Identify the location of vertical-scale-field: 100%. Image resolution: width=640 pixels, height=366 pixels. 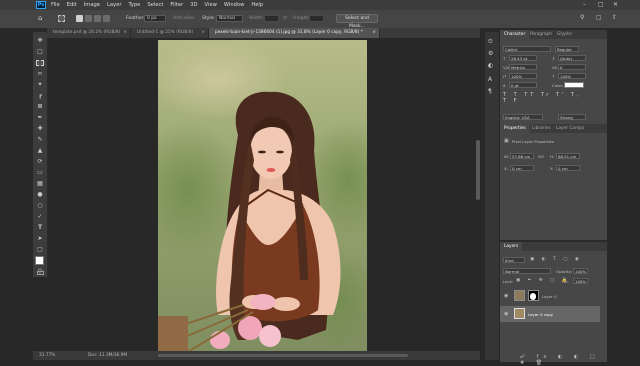
(523, 76).